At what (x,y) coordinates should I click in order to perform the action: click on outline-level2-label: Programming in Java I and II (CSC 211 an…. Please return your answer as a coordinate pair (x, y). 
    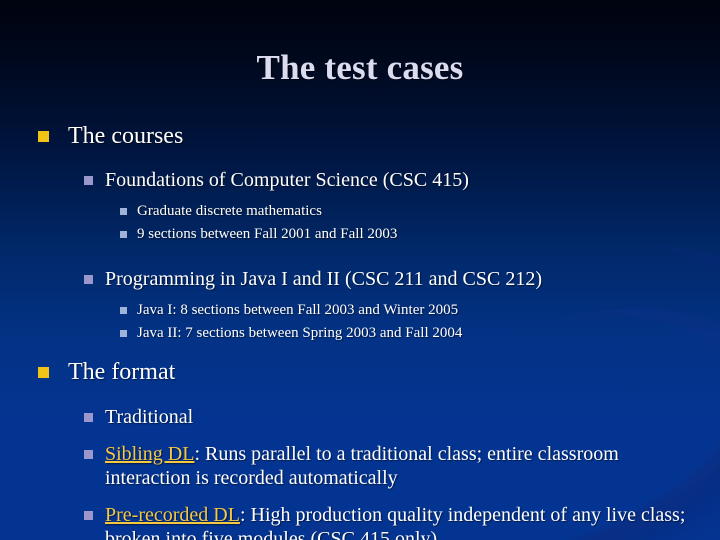
    Looking at the image, I should click on (324, 278).